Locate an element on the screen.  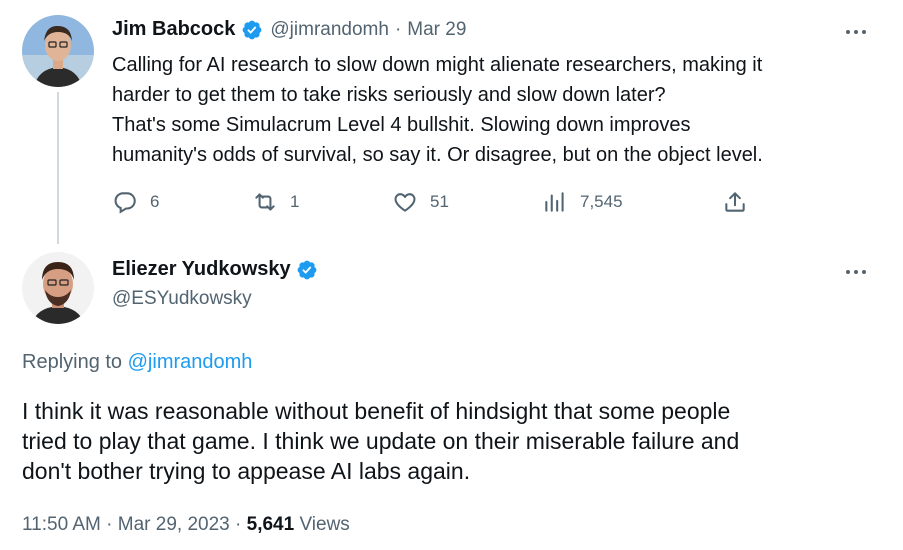
reply-icon is located at coordinates (125, 203).